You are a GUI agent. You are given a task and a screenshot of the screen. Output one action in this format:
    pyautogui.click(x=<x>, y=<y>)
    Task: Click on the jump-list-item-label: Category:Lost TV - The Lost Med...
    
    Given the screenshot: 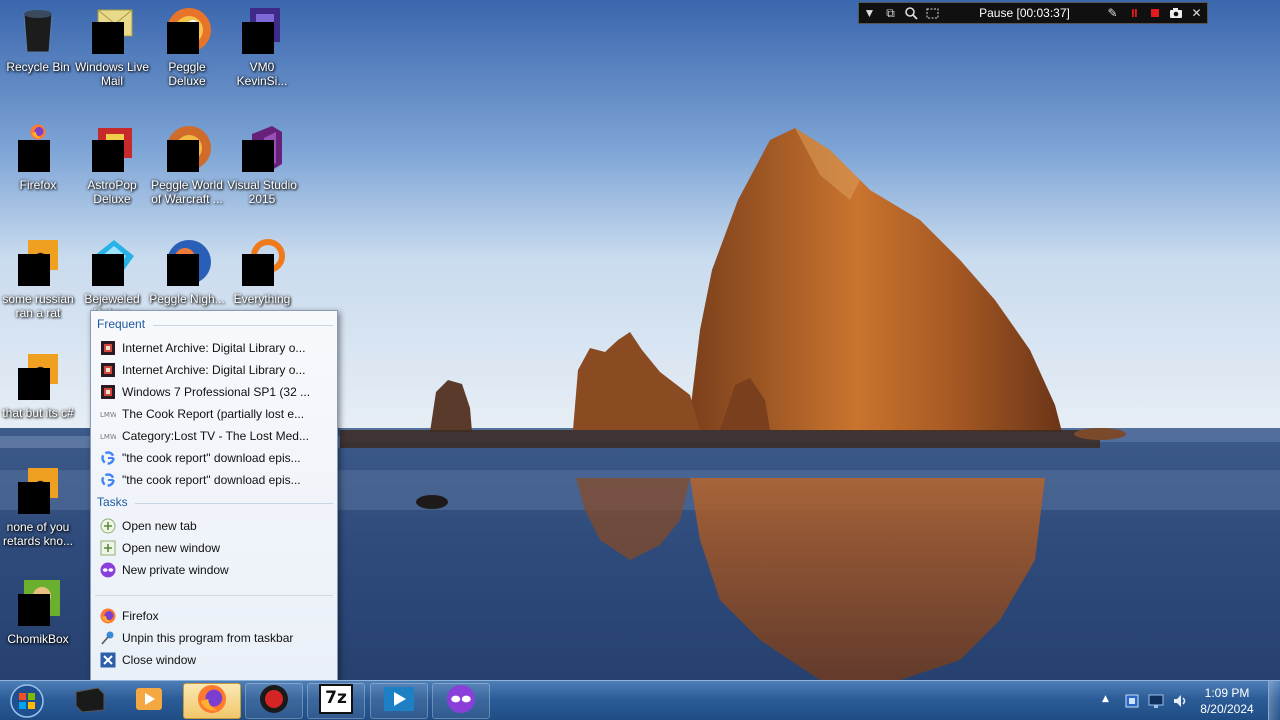 What is the action you would take?
    pyautogui.click(x=215, y=436)
    